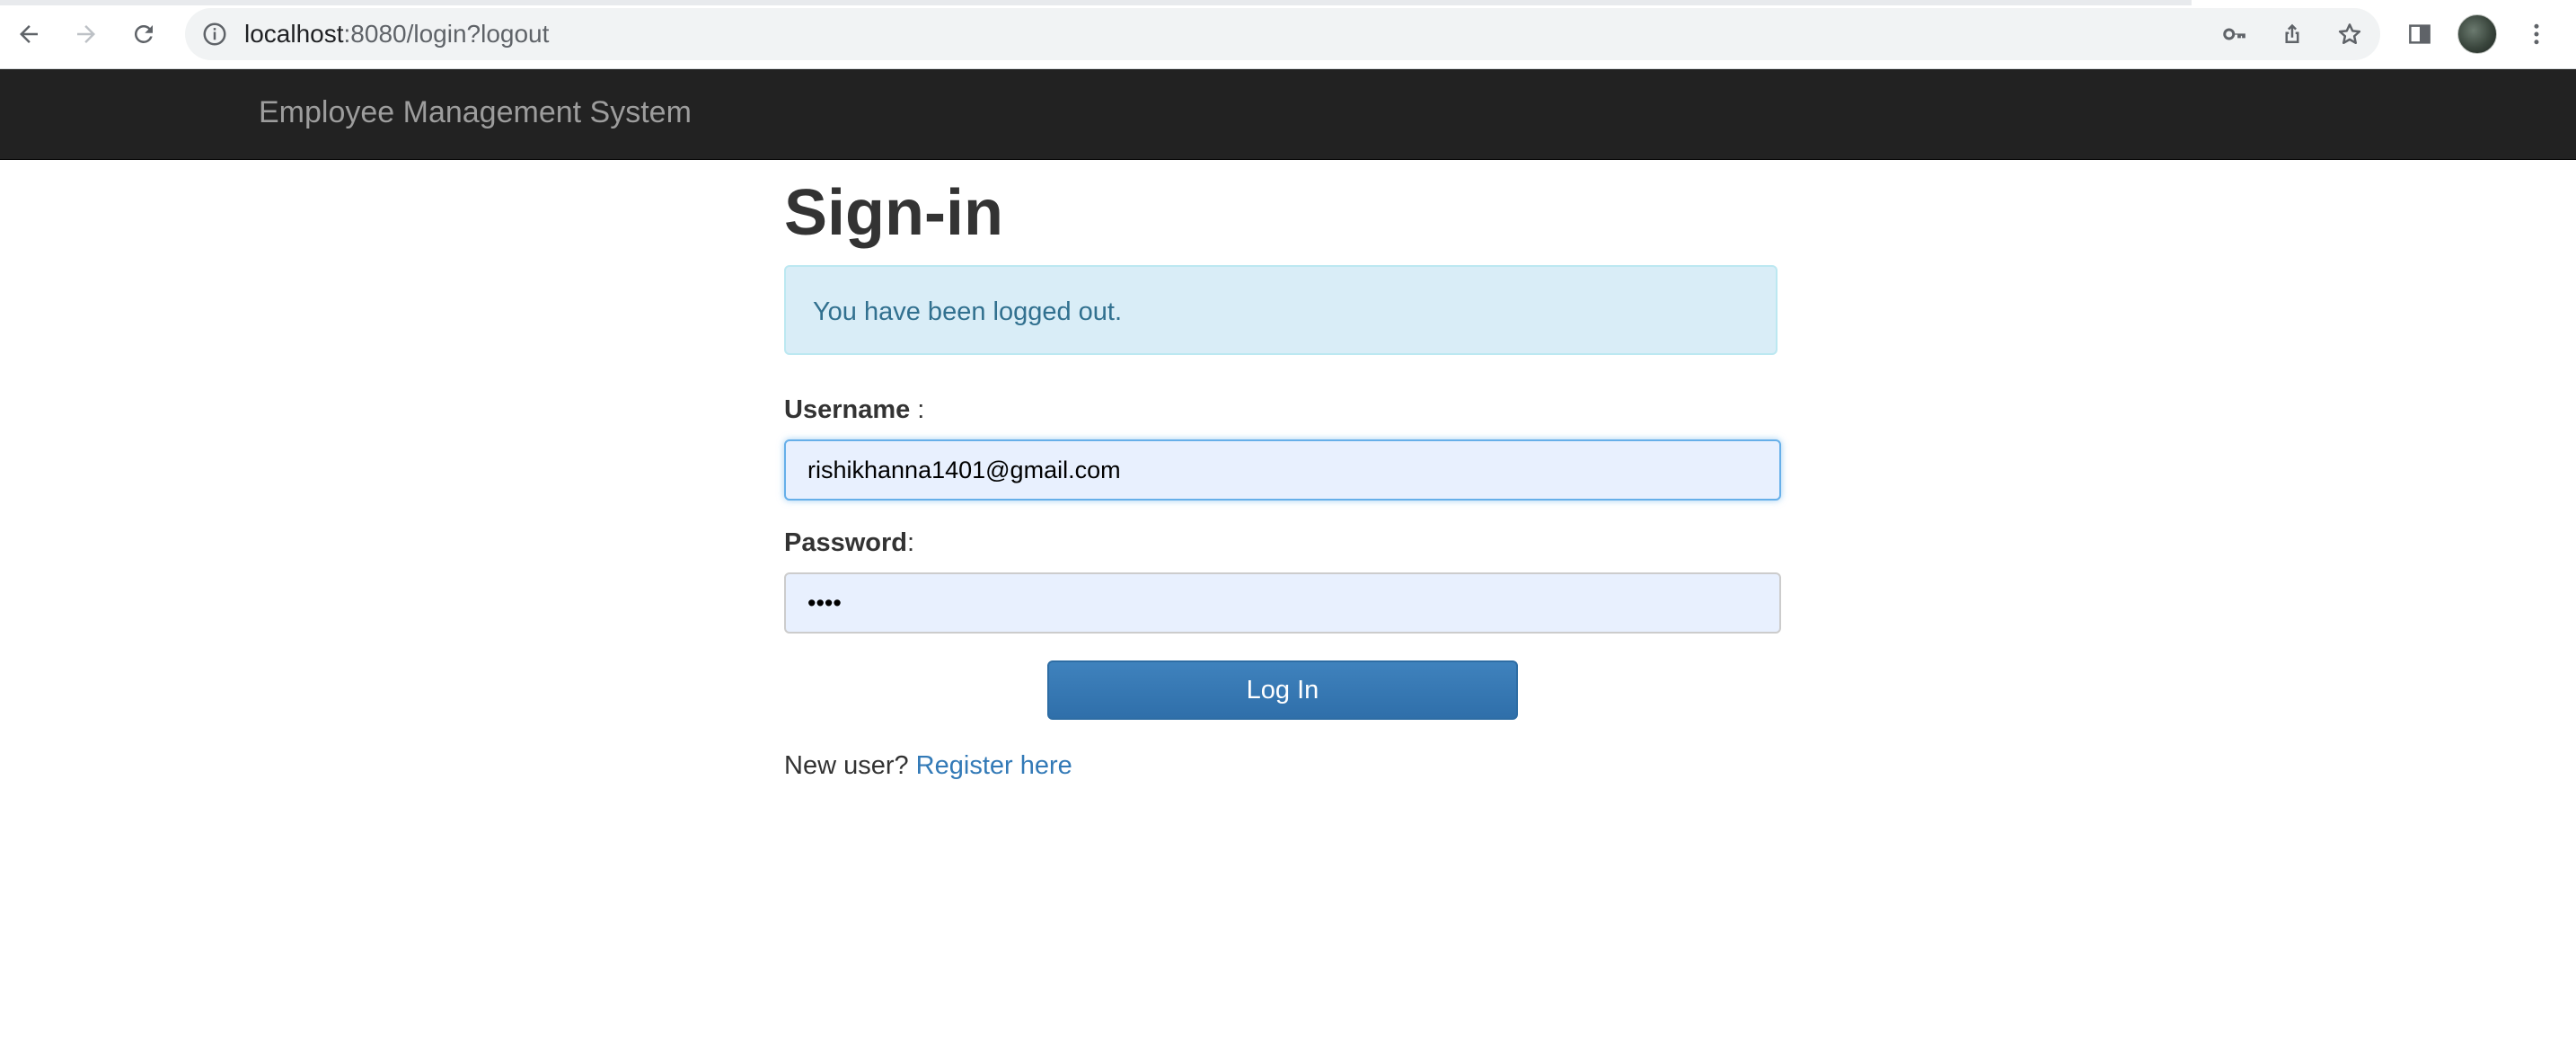  I want to click on username-label-suffix: :, so click(917, 409).